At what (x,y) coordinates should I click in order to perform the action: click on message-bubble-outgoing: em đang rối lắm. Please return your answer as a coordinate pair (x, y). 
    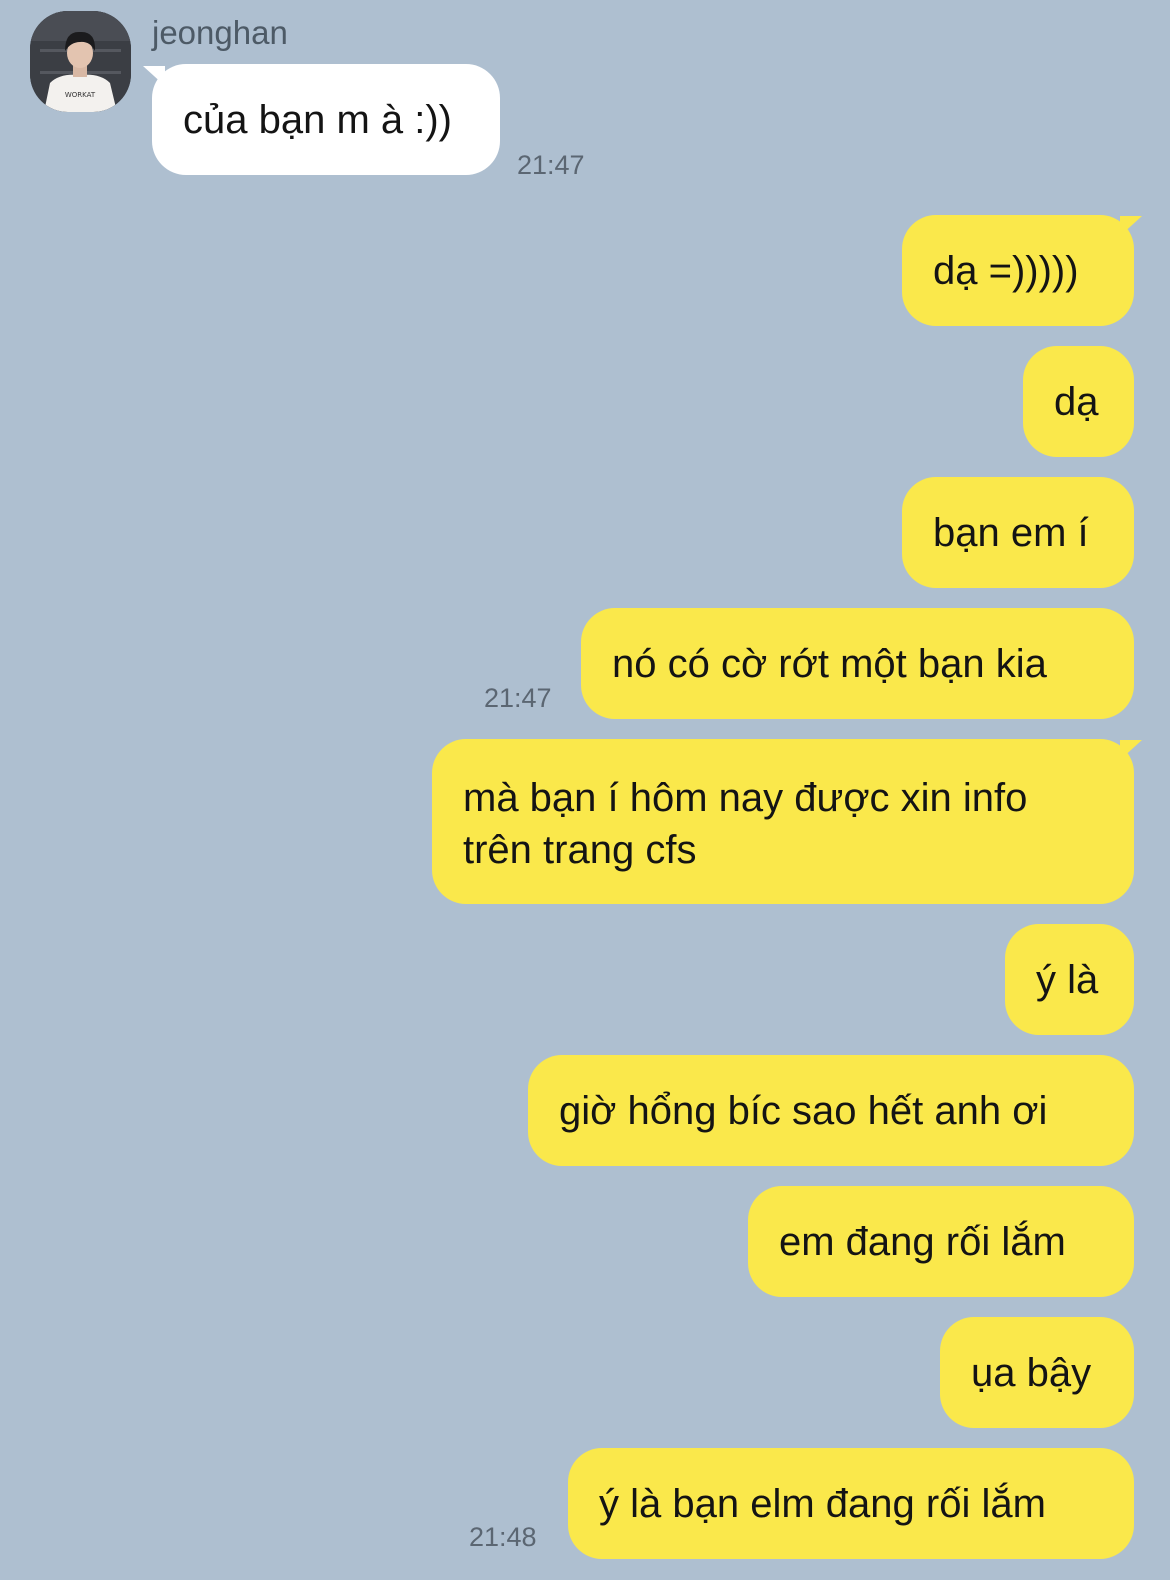
    Looking at the image, I should click on (941, 1241).